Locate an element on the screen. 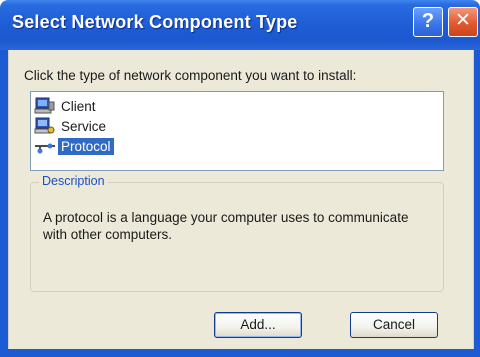 Image resolution: width=480 pixels, height=357 pixels. client-computer-icon is located at coordinates (45, 106).